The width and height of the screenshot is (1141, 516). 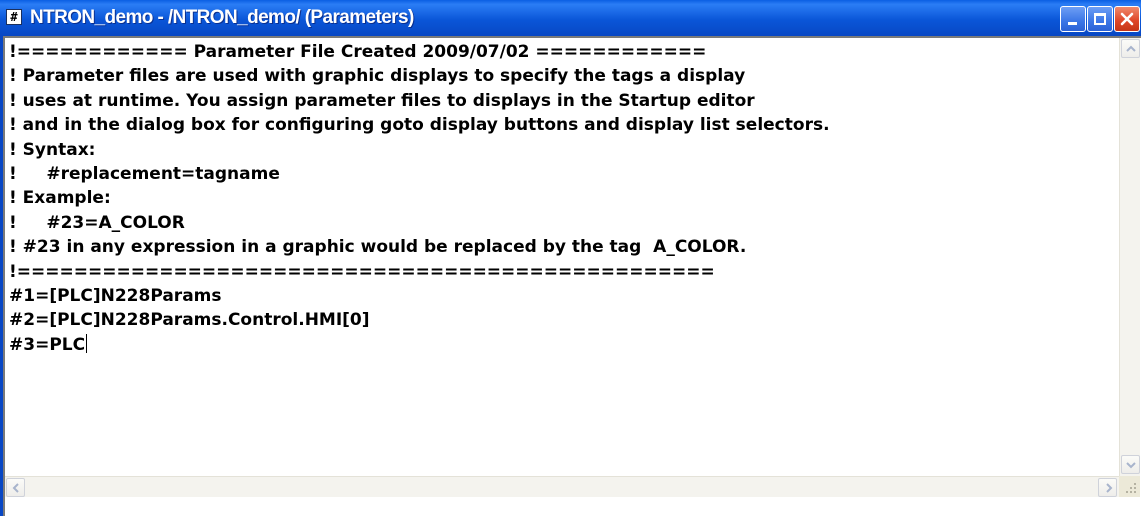 What do you see at coordinates (564, 150) in the screenshot?
I see `editor-line: ! Syntax:` at bounding box center [564, 150].